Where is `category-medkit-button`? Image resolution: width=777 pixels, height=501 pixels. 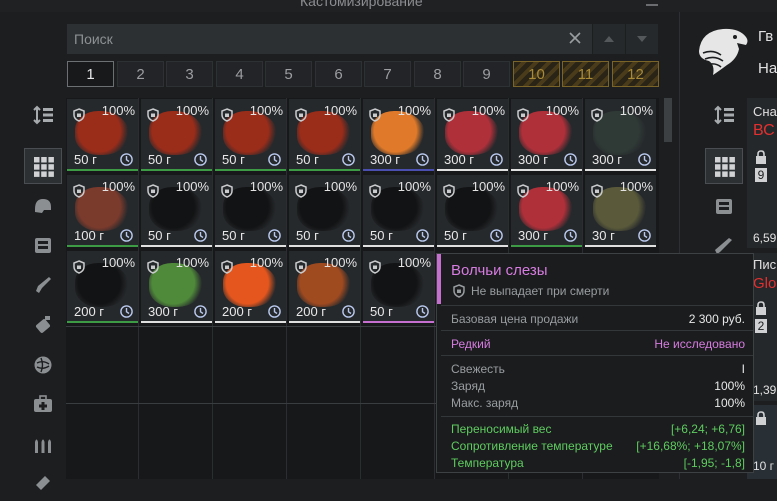 category-medkit-button is located at coordinates (43, 404).